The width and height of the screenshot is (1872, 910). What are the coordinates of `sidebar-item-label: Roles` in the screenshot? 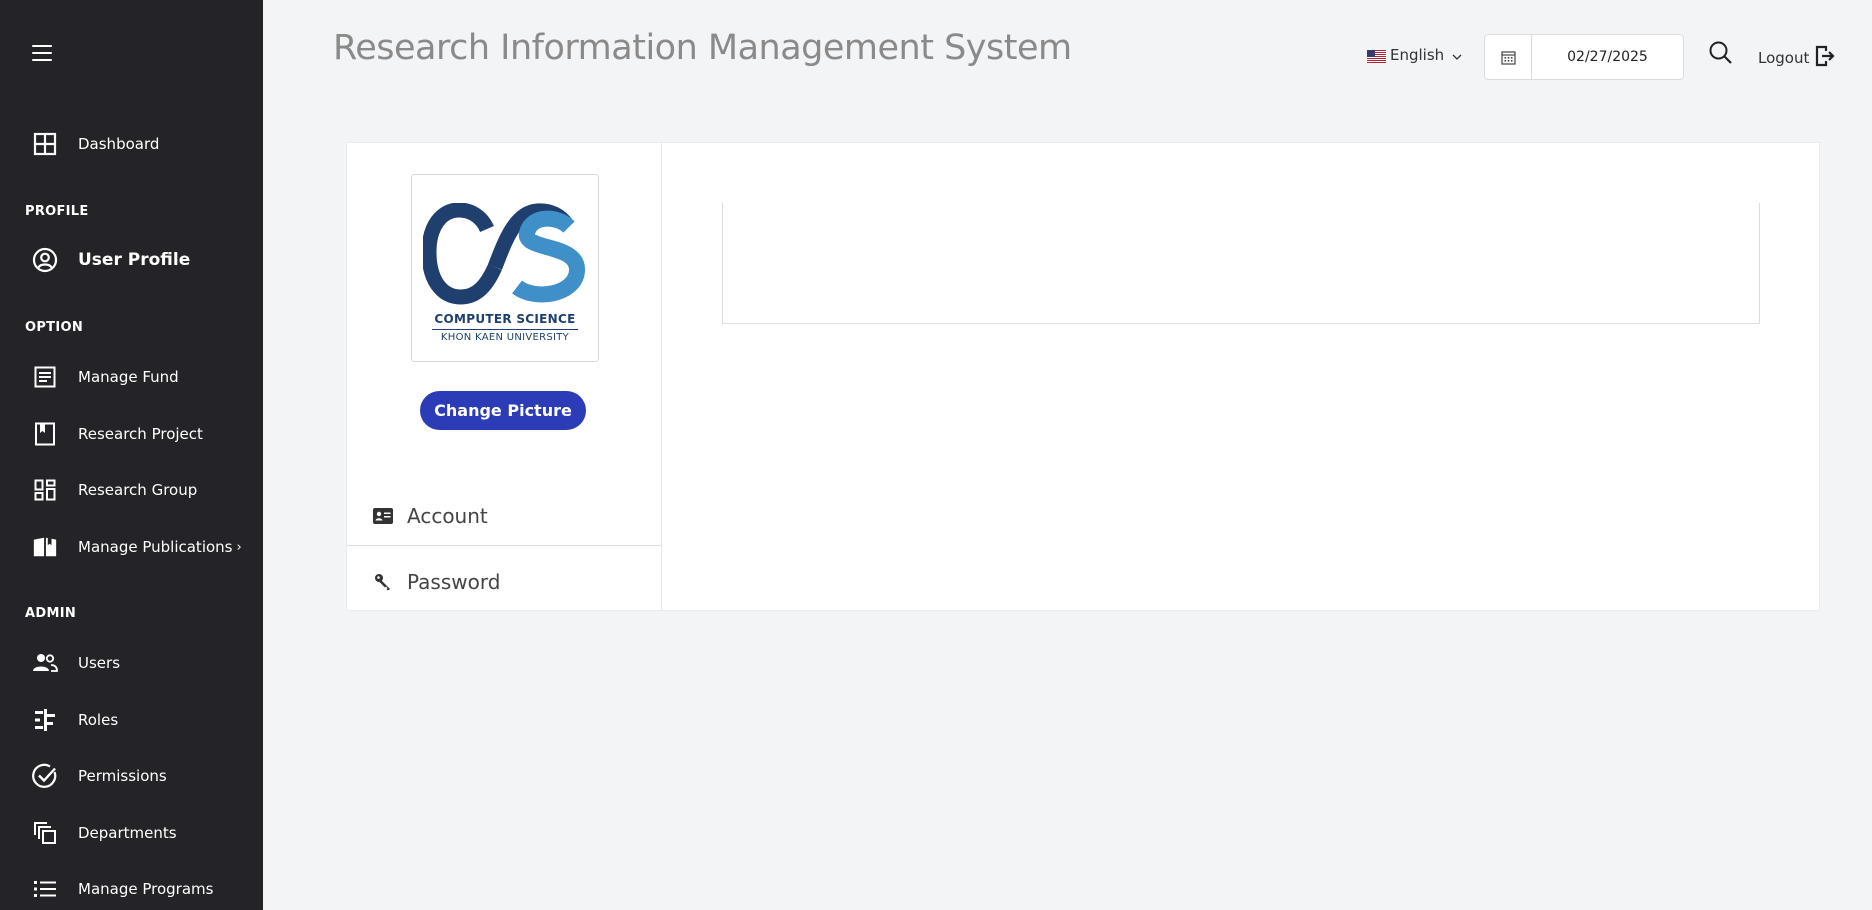 It's located at (98, 720).